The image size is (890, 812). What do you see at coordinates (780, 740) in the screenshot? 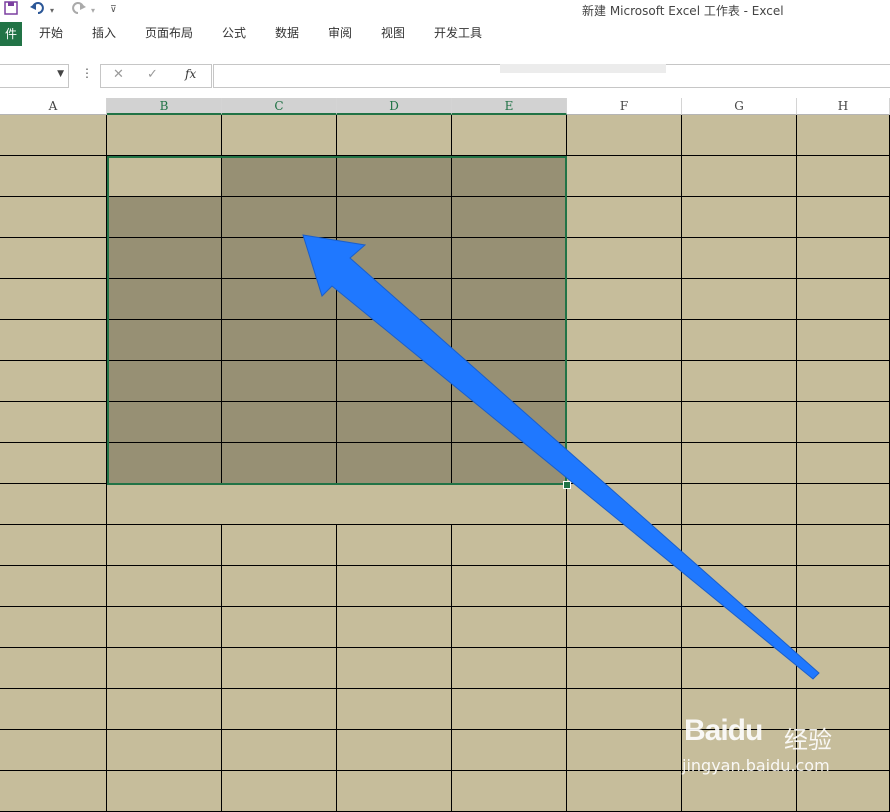
I see `watermark: Baidu 经验 jingyan.baidu.com` at bounding box center [780, 740].